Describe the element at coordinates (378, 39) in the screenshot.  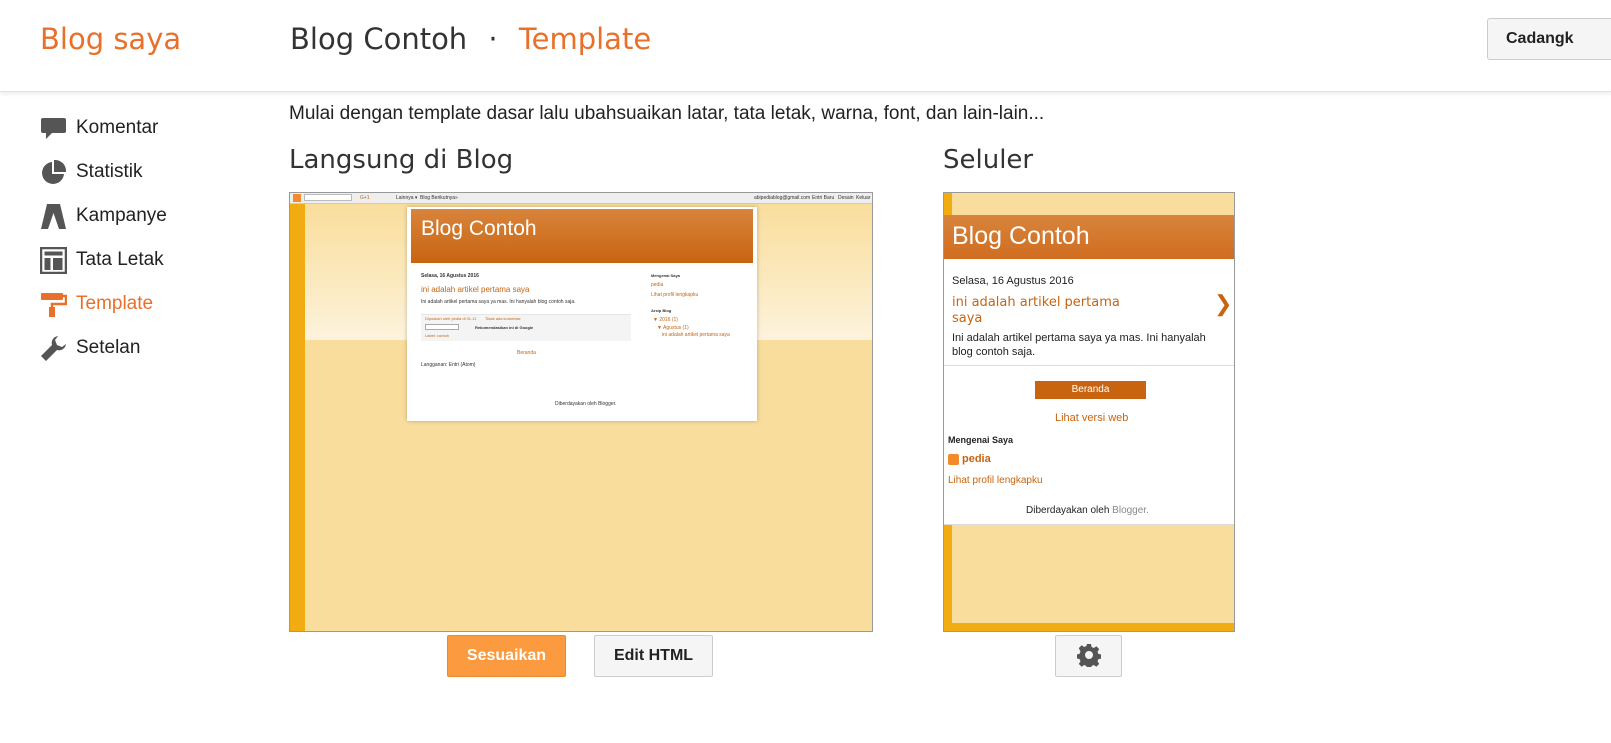
I see `breadcrumb-blog-name: Blog Contoh` at that location.